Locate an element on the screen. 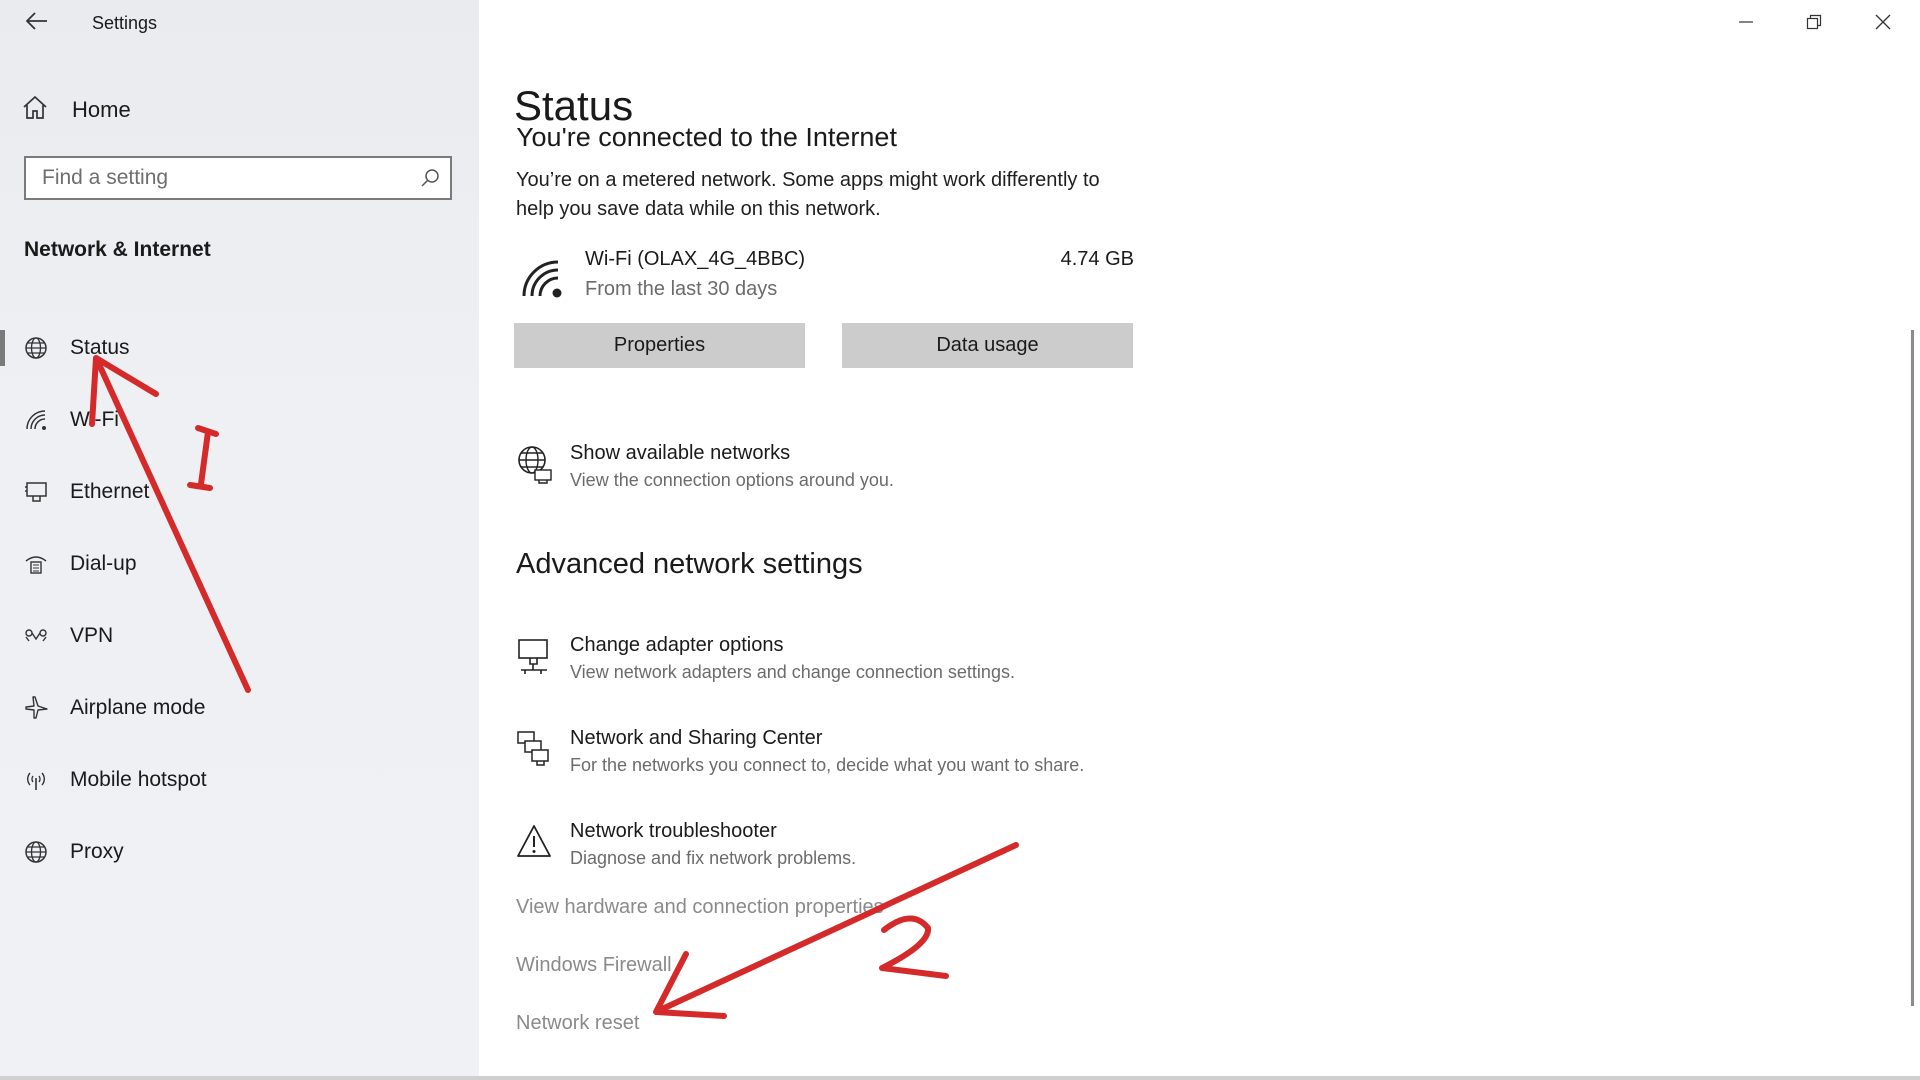  home-label: Home is located at coordinates (101, 109).